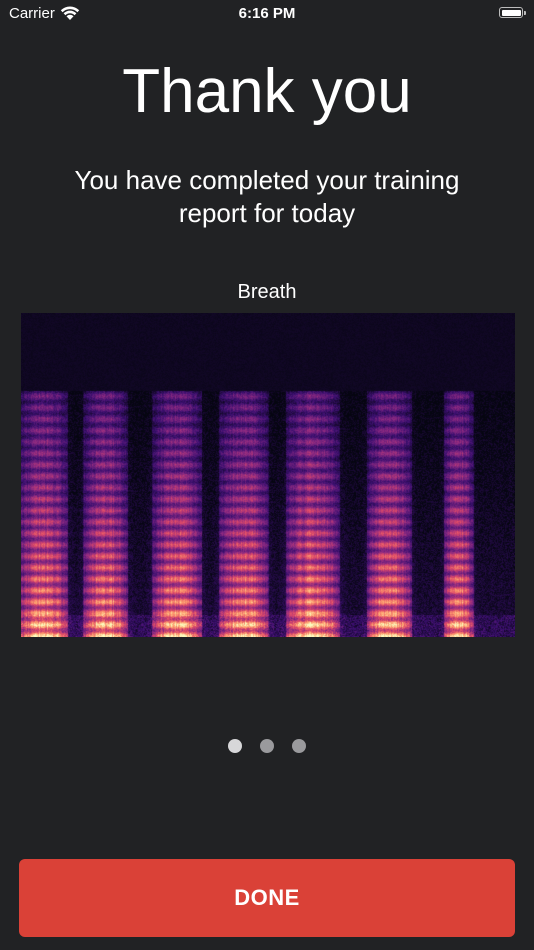 The width and height of the screenshot is (534, 950). What do you see at coordinates (267, 898) in the screenshot?
I see `done-button: DONE` at bounding box center [267, 898].